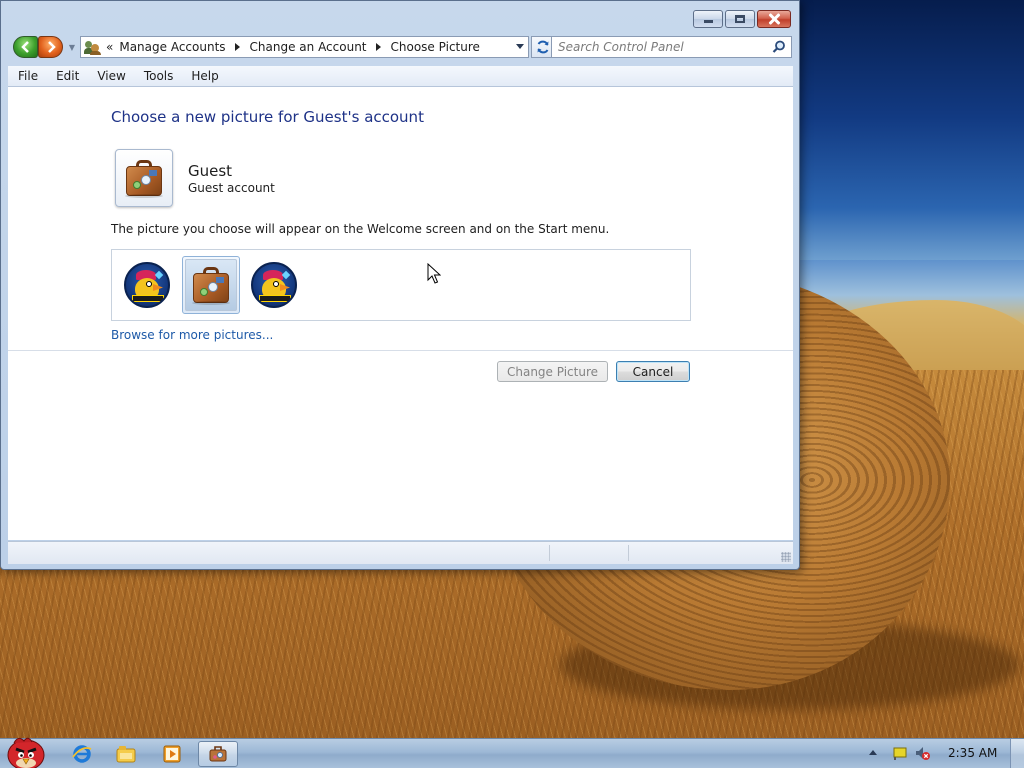 The image size is (1024, 768). I want to click on close-icon, so click(774, 19).